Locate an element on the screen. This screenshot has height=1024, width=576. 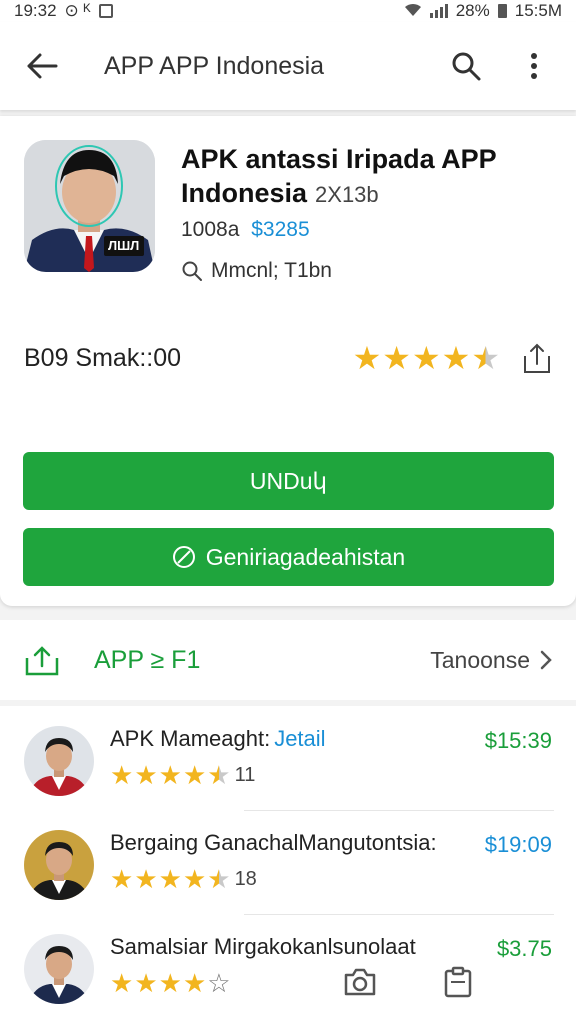
back-button is located at coordinates (42, 66).